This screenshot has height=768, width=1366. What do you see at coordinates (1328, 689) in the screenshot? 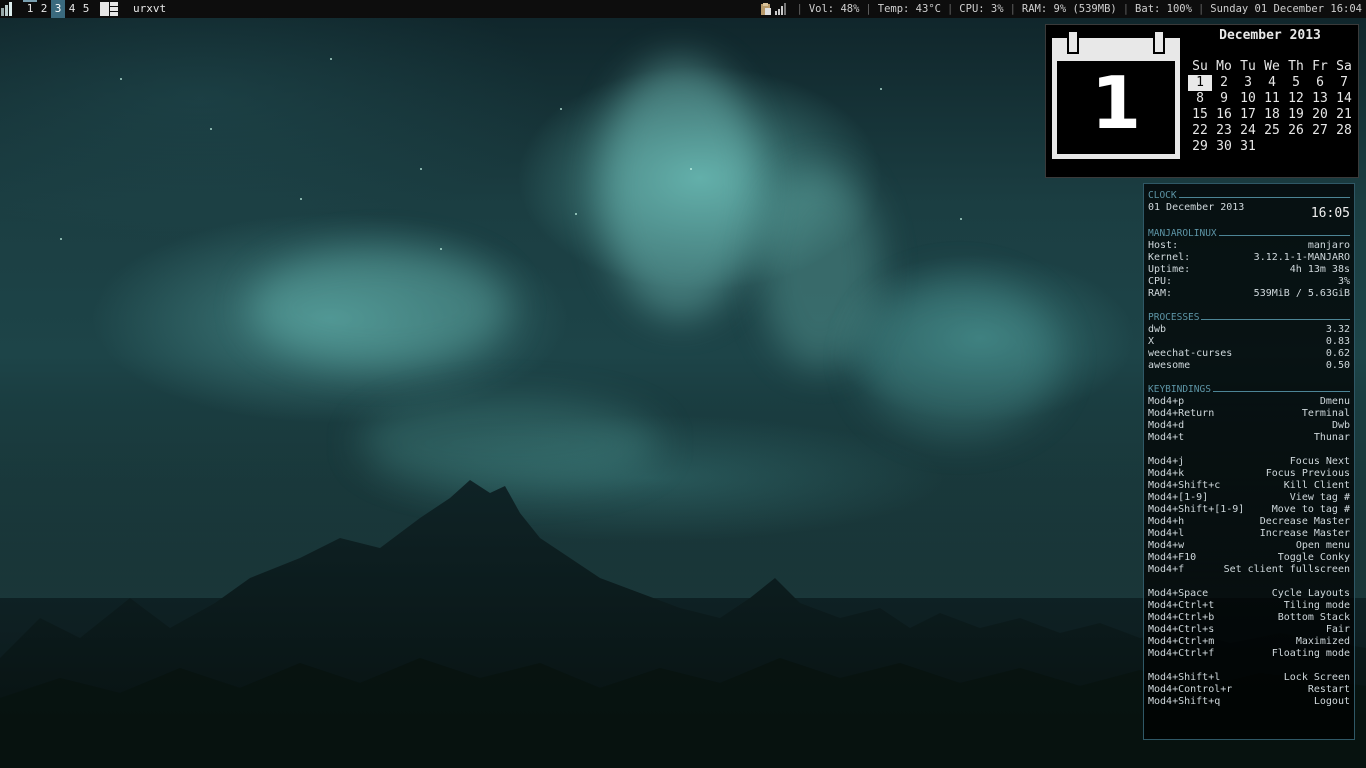
I see `keybinding-action: Restart` at bounding box center [1328, 689].